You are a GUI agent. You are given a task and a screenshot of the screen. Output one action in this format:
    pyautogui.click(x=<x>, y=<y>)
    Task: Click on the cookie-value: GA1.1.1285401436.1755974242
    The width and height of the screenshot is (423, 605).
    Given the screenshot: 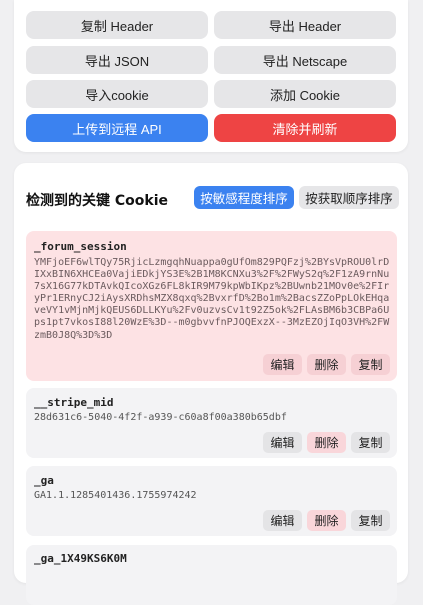 What is the action you would take?
    pyautogui.click(x=115, y=495)
    